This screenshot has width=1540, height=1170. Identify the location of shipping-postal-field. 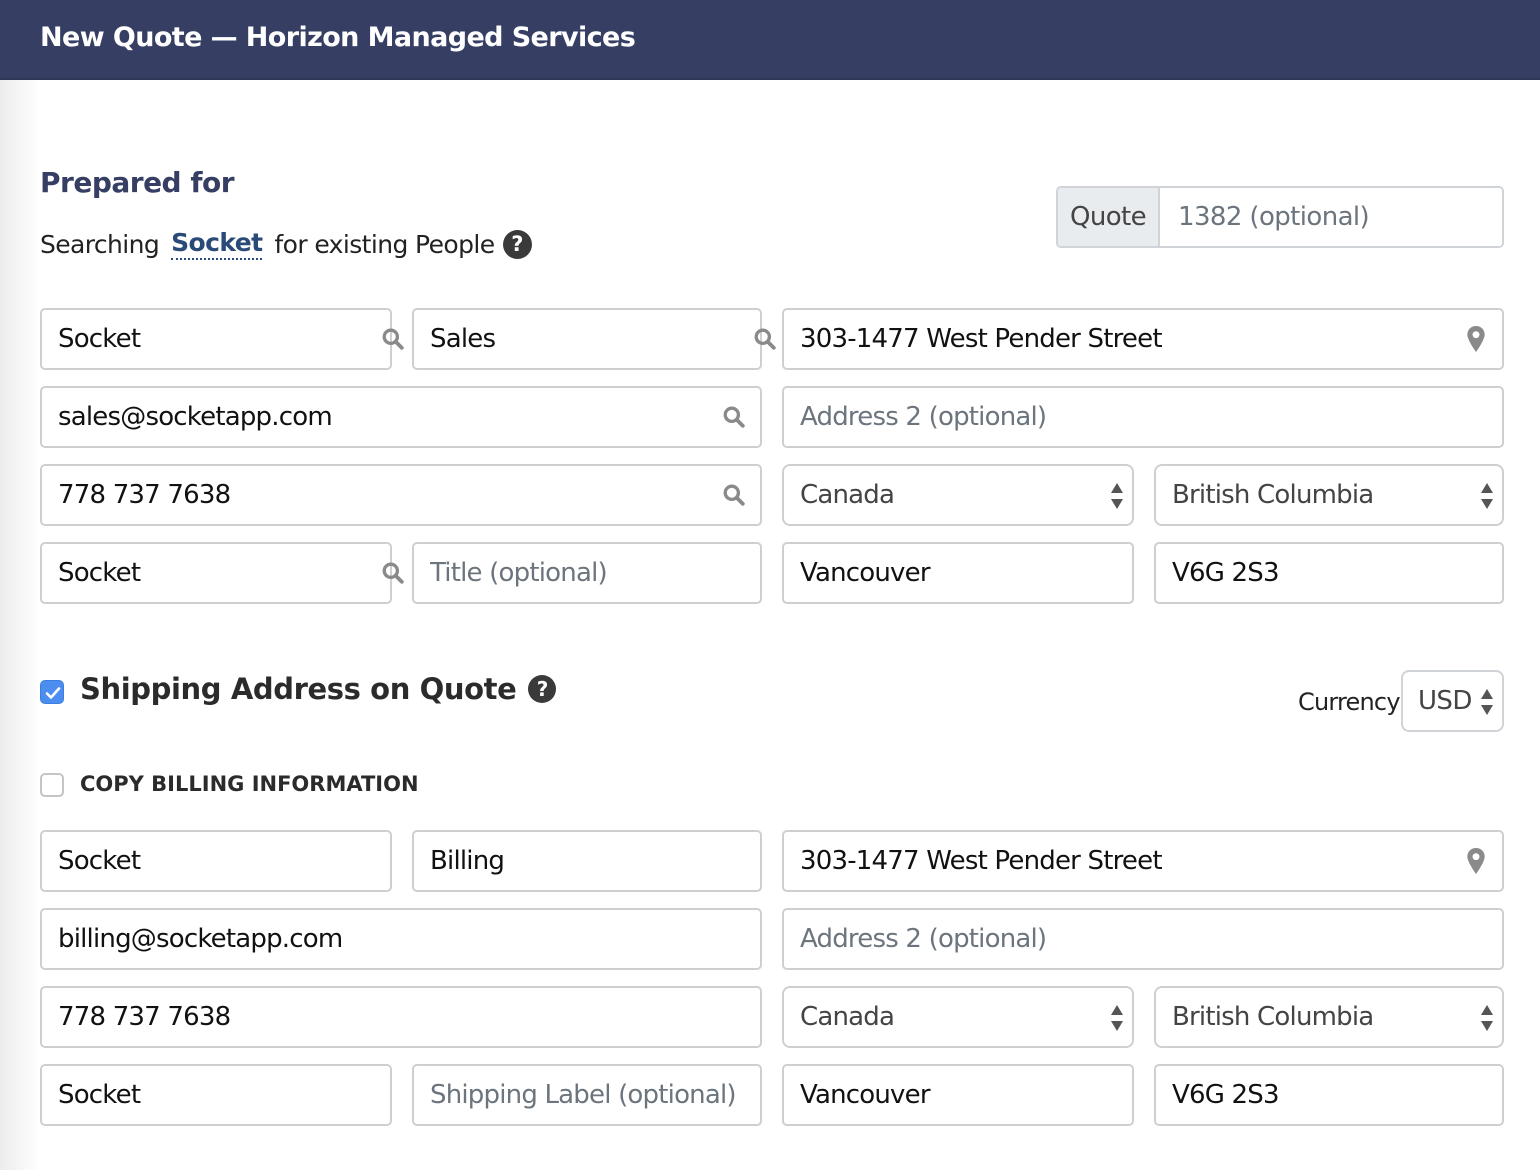
(1329, 1095).